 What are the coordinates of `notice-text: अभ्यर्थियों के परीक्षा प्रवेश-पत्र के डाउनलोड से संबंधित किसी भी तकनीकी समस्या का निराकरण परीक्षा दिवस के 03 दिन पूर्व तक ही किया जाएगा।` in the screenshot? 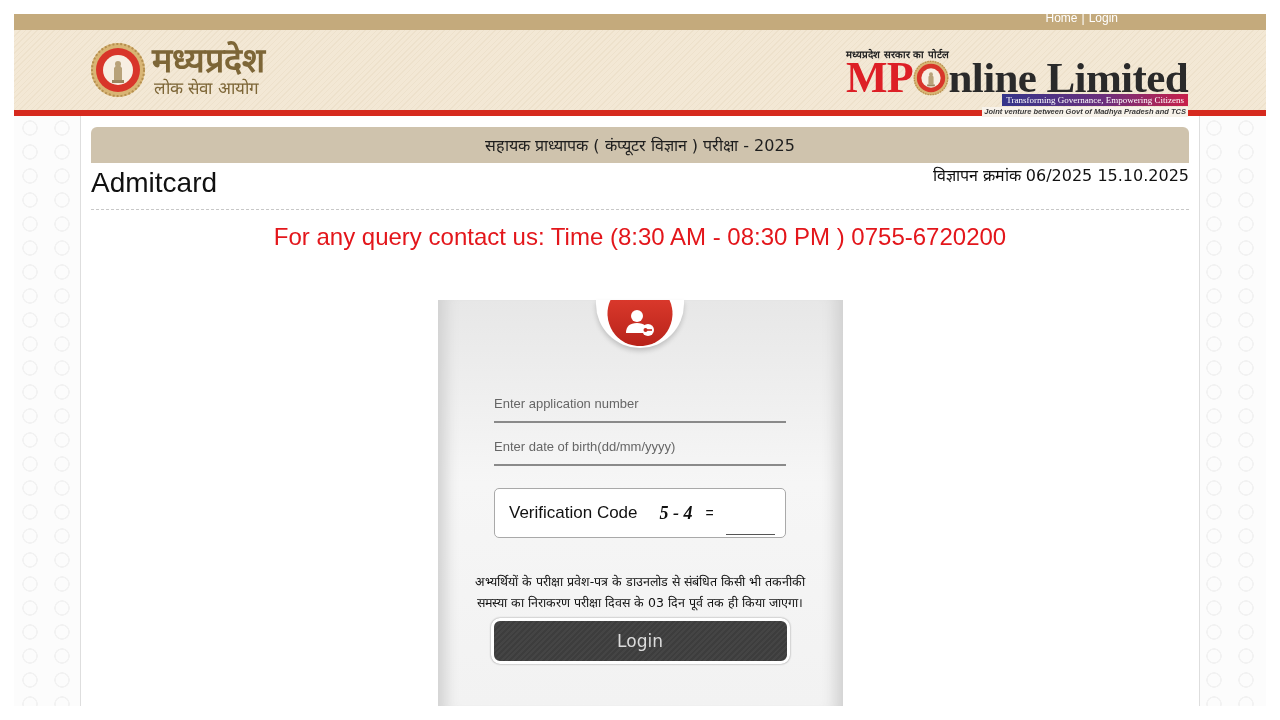 It's located at (640, 593).